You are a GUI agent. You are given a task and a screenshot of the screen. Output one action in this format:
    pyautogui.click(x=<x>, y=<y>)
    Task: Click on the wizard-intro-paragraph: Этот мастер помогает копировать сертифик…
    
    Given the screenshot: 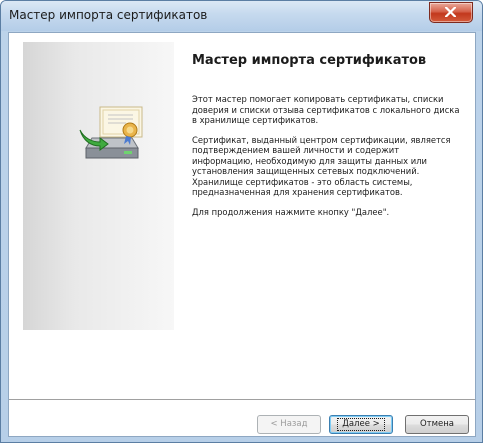 What is the action you would take?
    pyautogui.click(x=326, y=109)
    